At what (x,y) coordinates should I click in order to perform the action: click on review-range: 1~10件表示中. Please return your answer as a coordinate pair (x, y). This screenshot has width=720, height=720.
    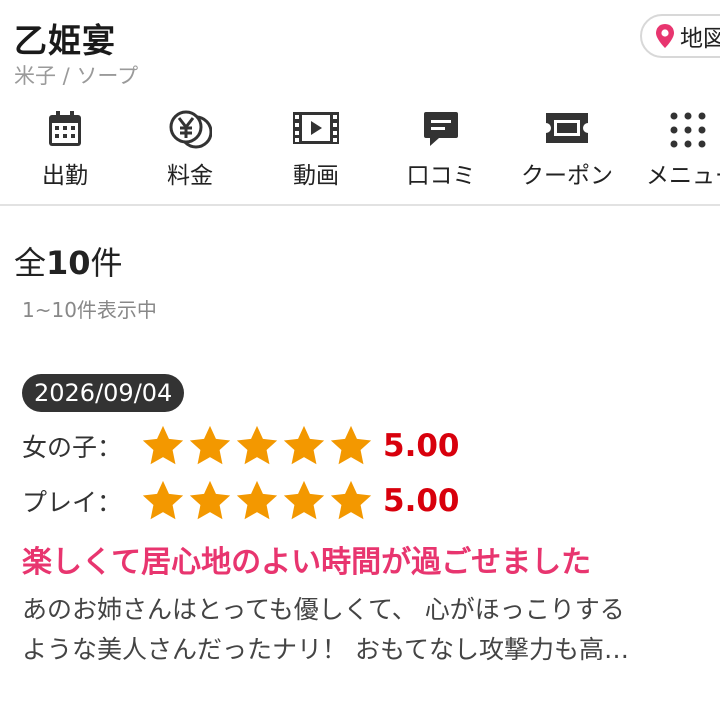
    Looking at the image, I should click on (89, 310).